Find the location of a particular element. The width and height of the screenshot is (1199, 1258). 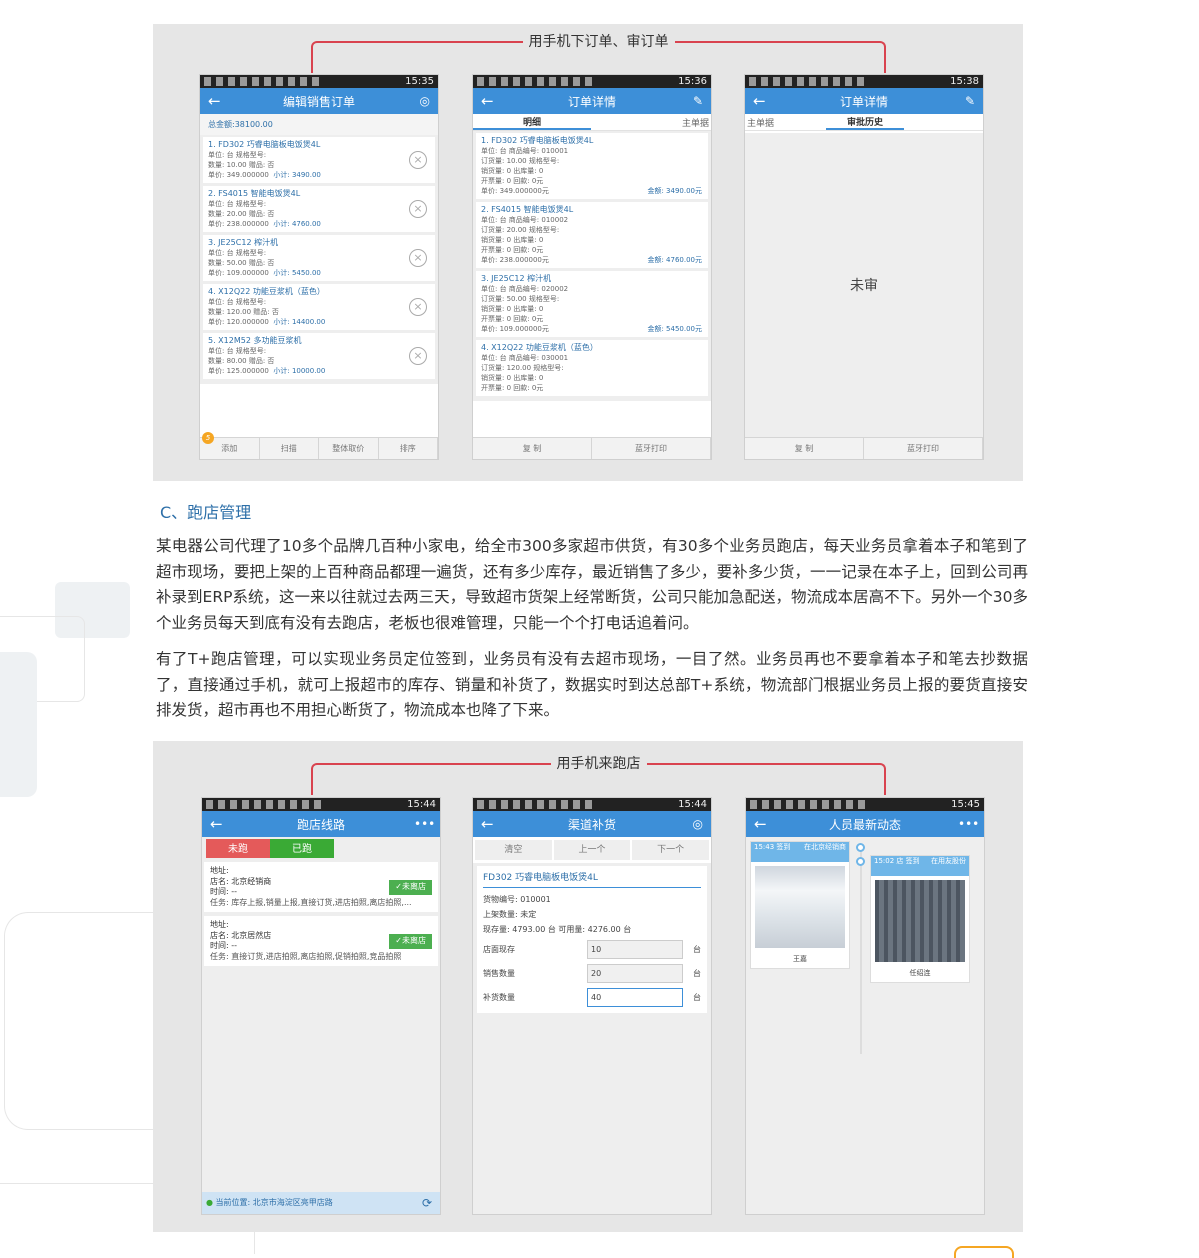

status-bar: 15:44 is located at coordinates (592, 804).